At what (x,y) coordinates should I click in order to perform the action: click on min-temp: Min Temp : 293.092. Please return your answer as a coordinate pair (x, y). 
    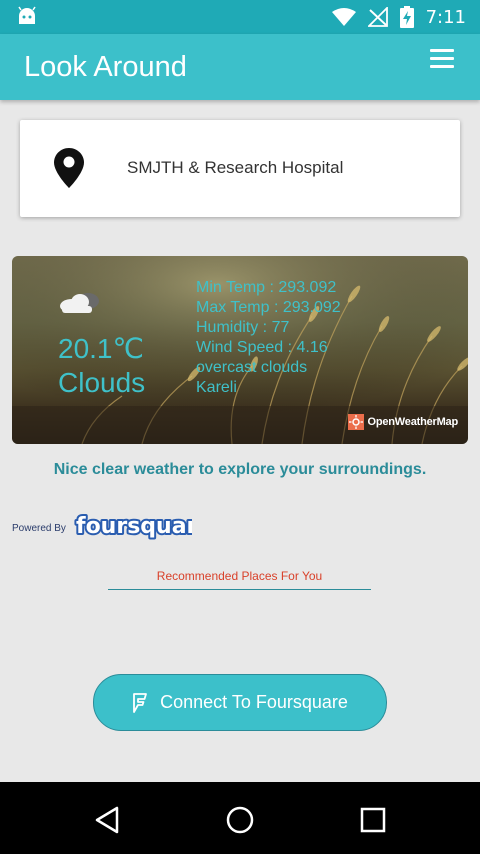
    Looking at the image, I should click on (266, 287).